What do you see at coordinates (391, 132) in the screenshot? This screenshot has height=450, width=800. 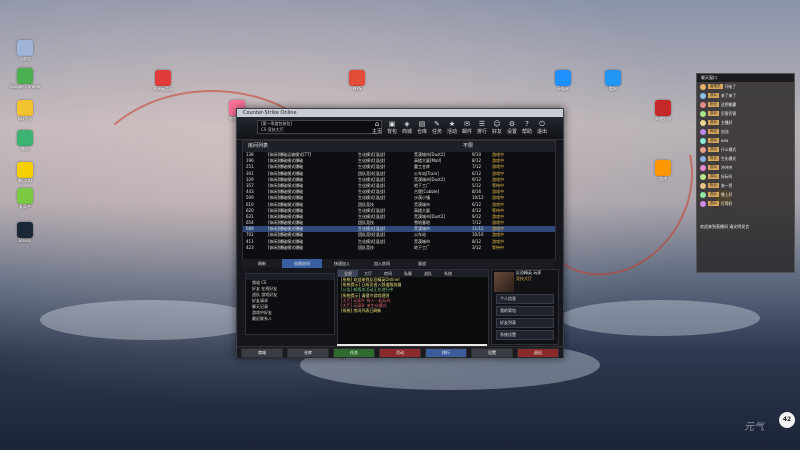 I see `toolbar-label: 背包` at bounding box center [391, 132].